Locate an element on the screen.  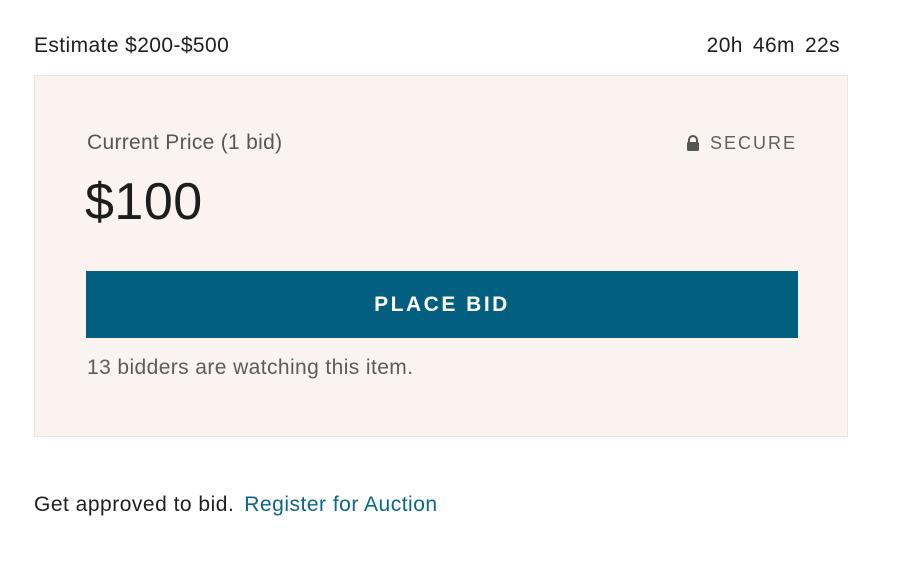
current-price-label: Current Price (1 bid) is located at coordinates (185, 142).